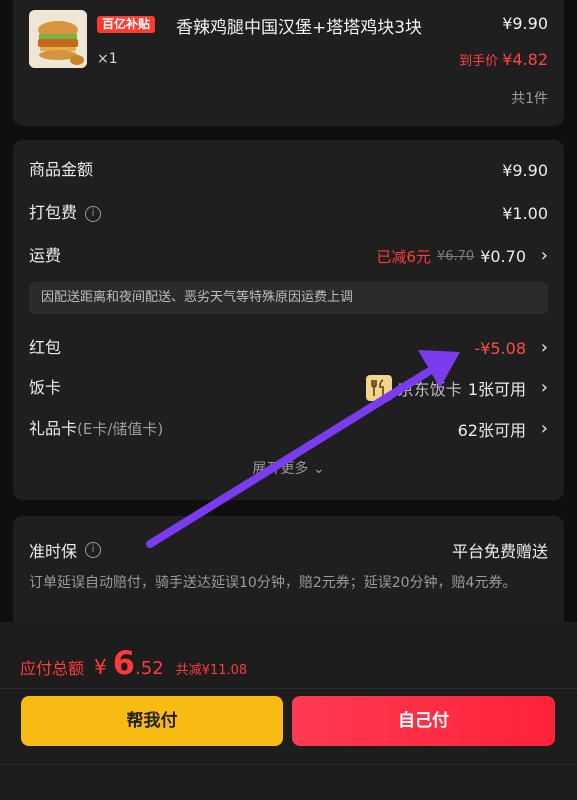 The height and width of the screenshot is (800, 577). I want to click on meal-card-name: 京东饭卡, so click(429, 389).